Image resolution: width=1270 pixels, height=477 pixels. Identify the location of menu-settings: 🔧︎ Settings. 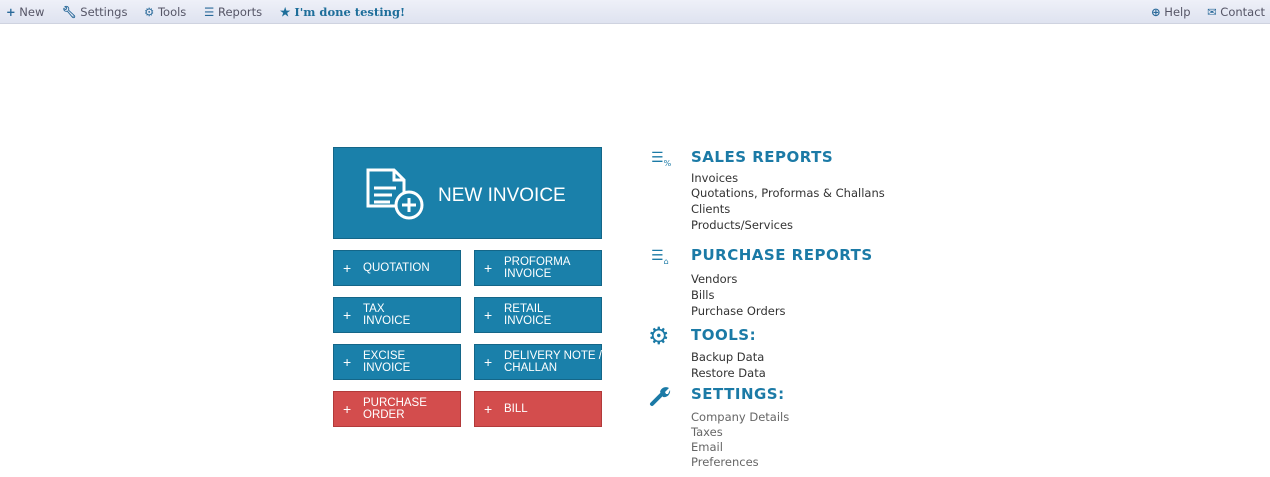
(94, 12).